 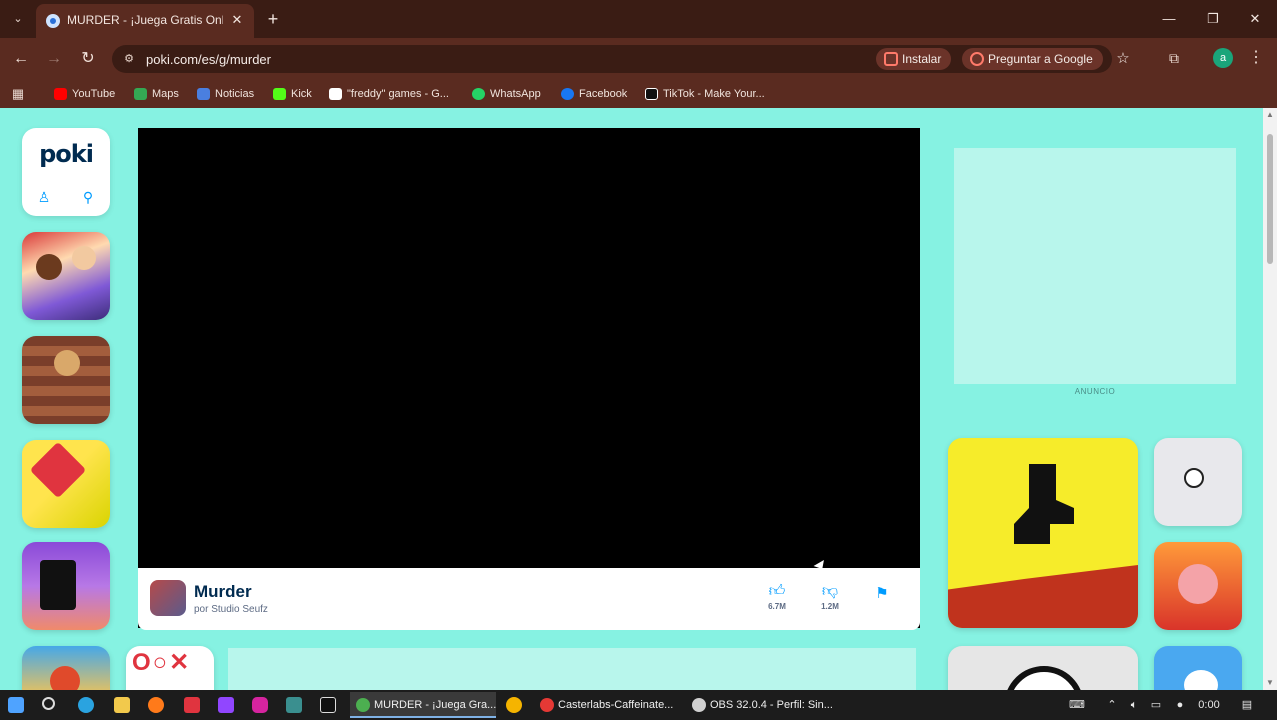 I want to click on news-icon, so click(x=203, y=94).